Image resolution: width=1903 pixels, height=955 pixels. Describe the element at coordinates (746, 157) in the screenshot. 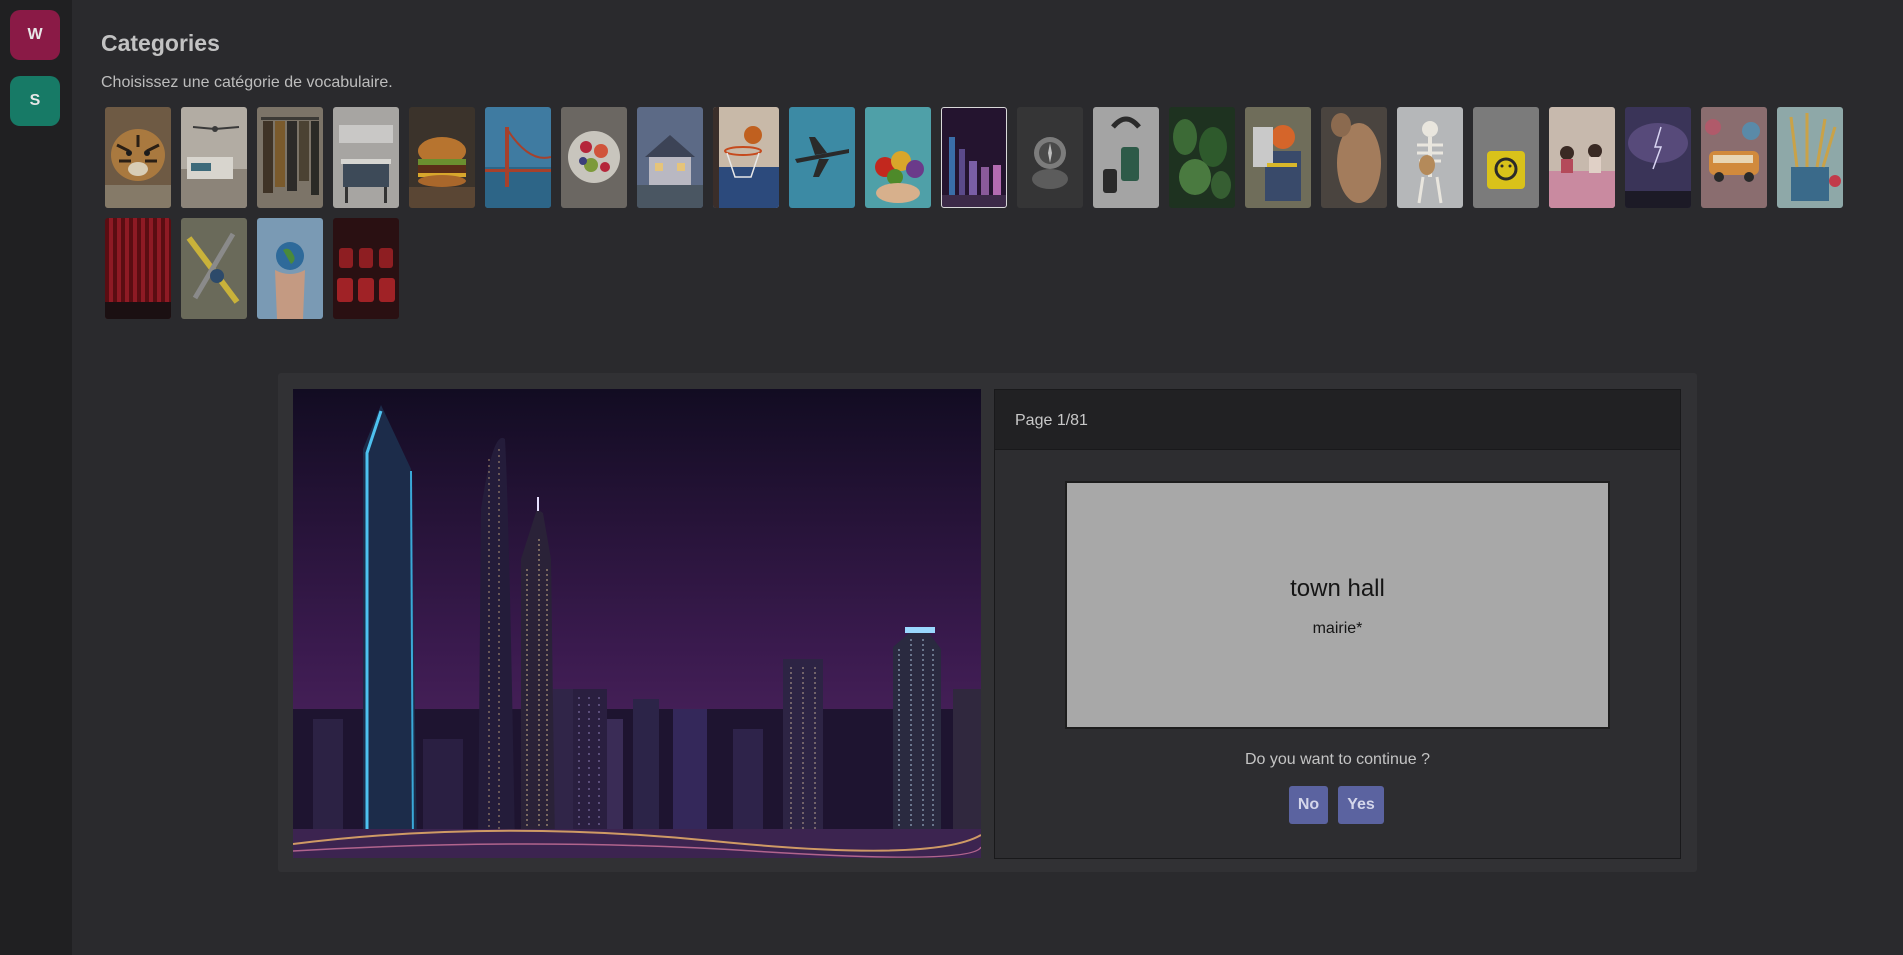

I see `category-basketball` at that location.